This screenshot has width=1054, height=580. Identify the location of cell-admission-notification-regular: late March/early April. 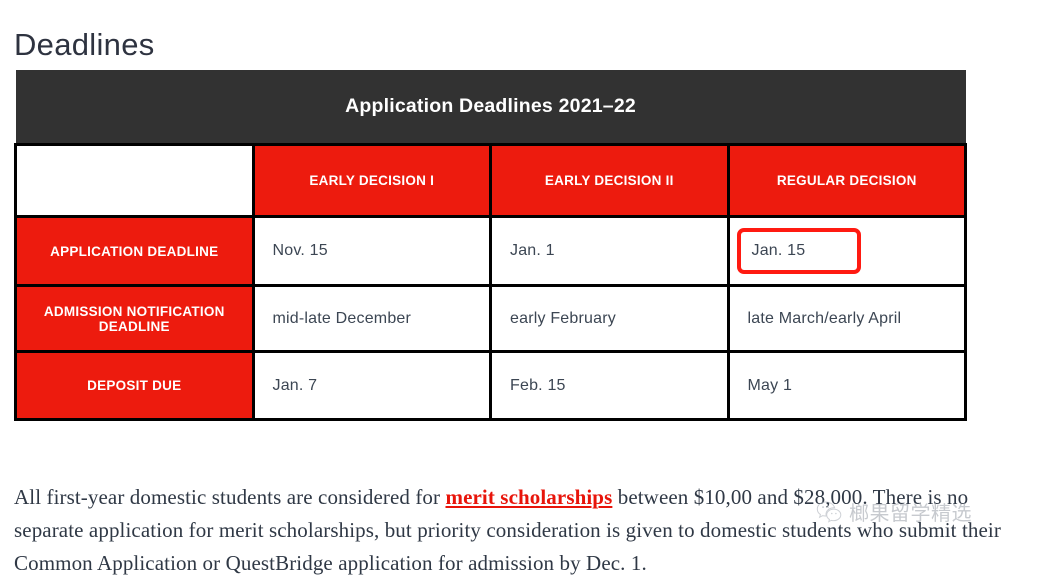
(846, 318).